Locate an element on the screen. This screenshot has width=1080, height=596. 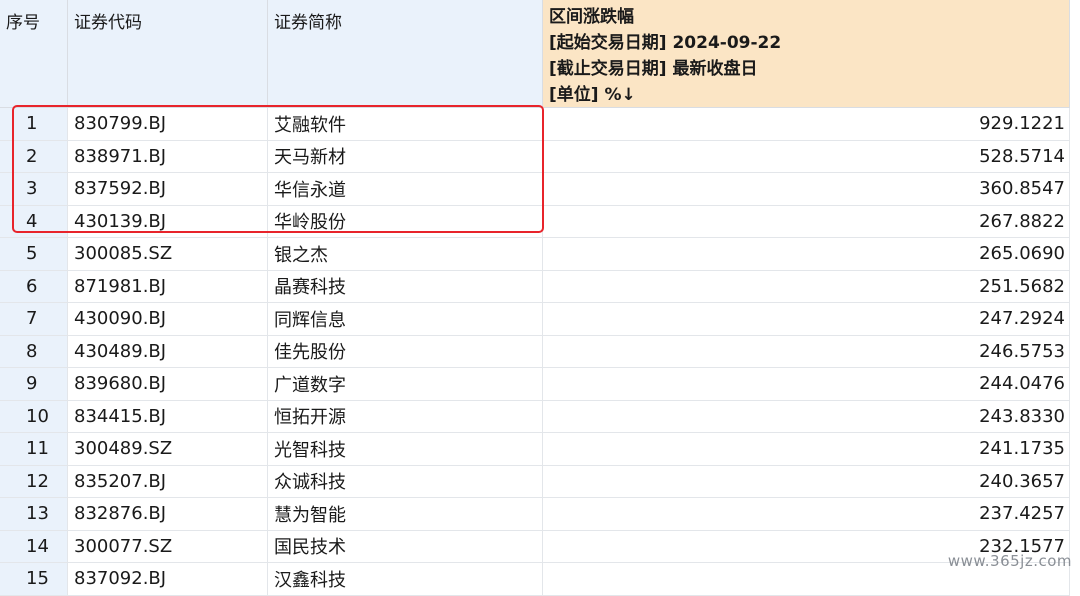
row-change: 237.4257 is located at coordinates (806, 514).